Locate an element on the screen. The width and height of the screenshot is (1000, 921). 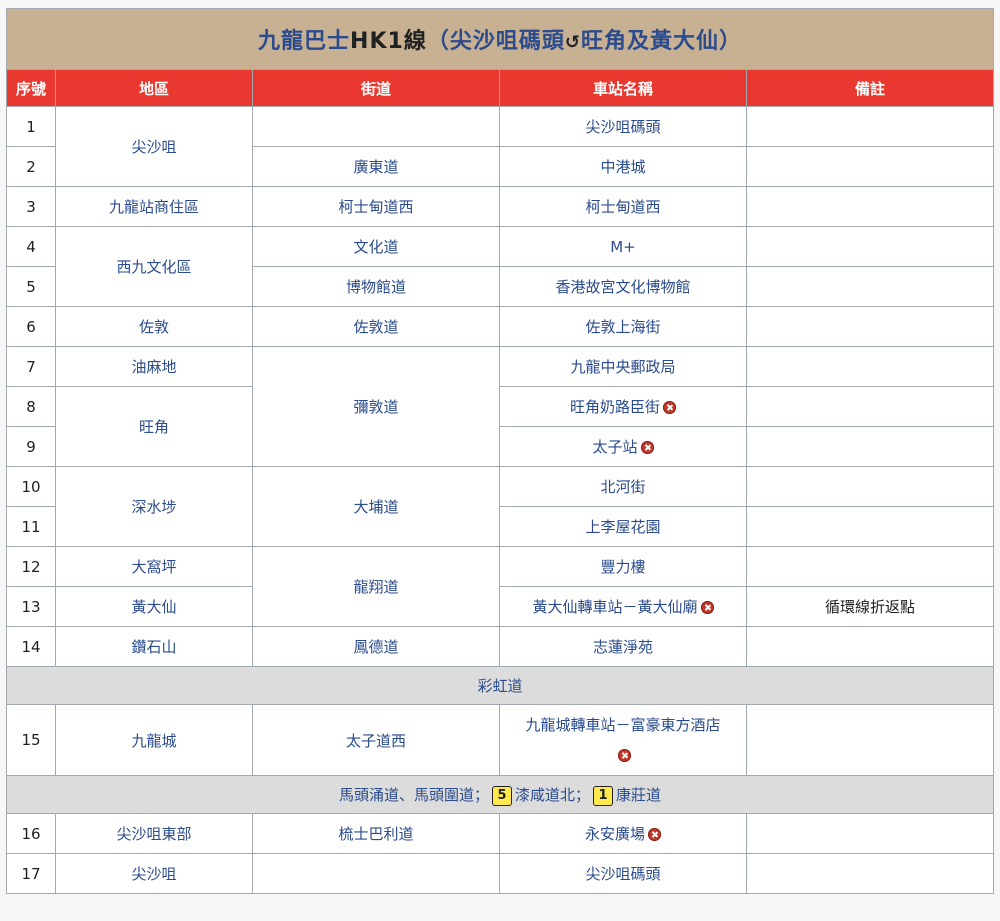
route-number-badge: 5 is located at coordinates (502, 795).